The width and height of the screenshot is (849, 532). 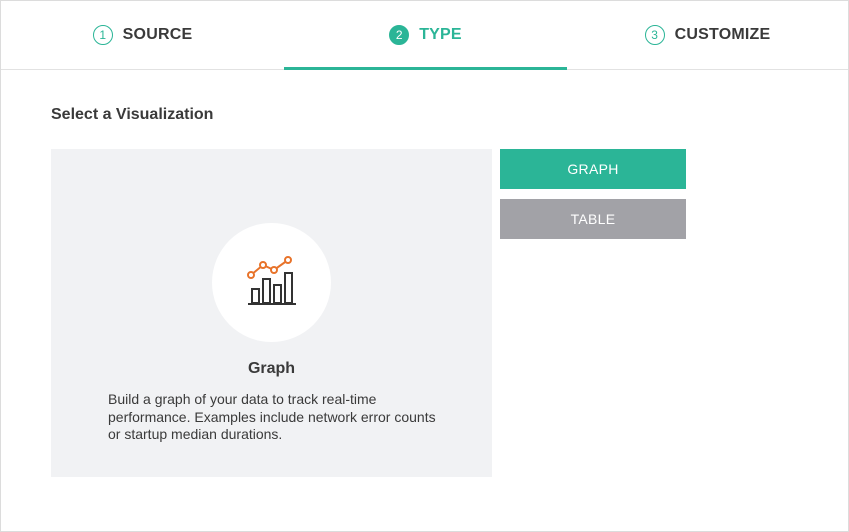 What do you see at coordinates (722, 34) in the screenshot?
I see `step-label: CUSTOMIZE` at bounding box center [722, 34].